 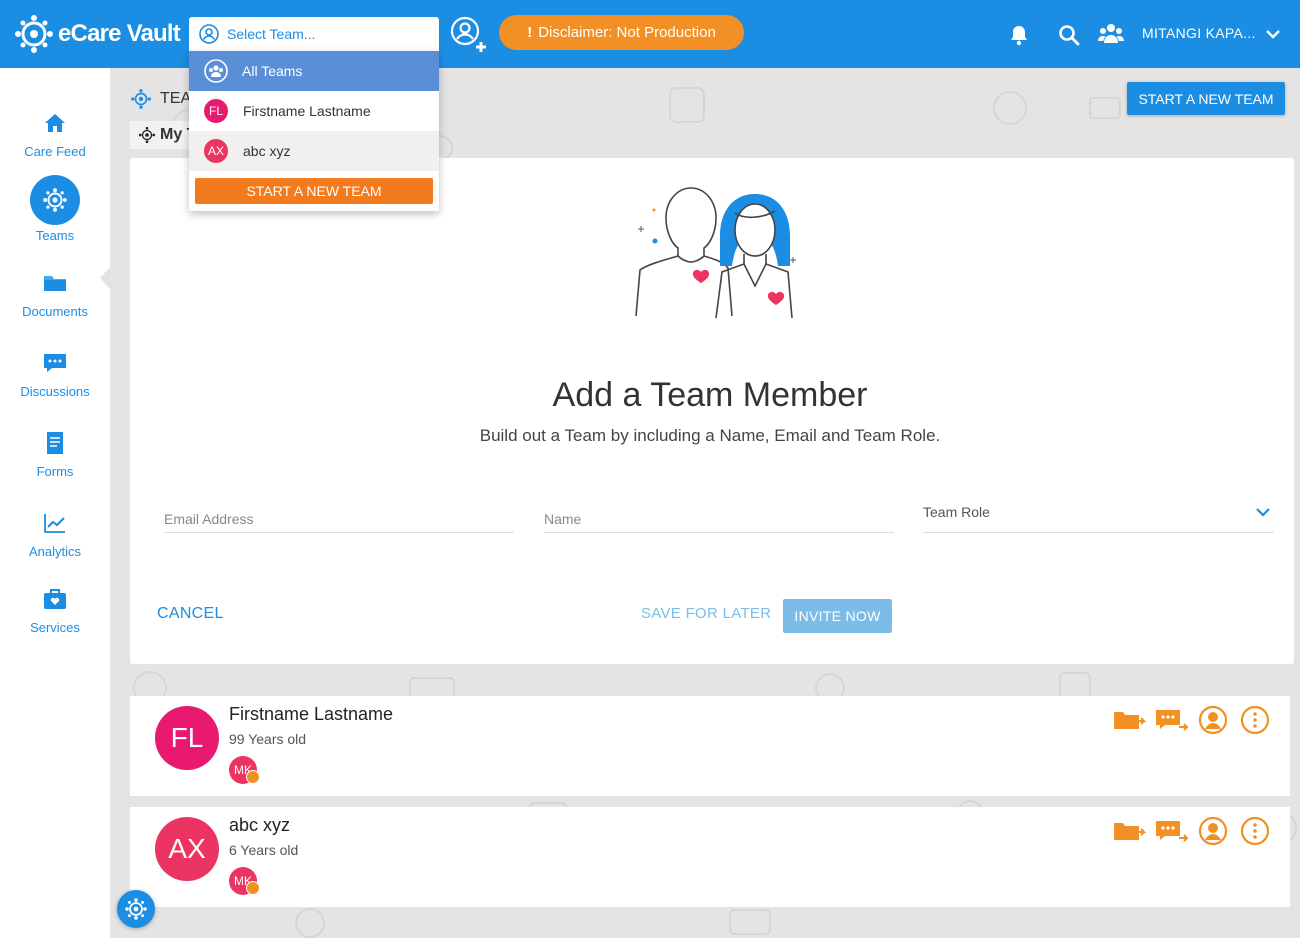 What do you see at coordinates (55, 363) in the screenshot?
I see `chat-icon` at bounding box center [55, 363].